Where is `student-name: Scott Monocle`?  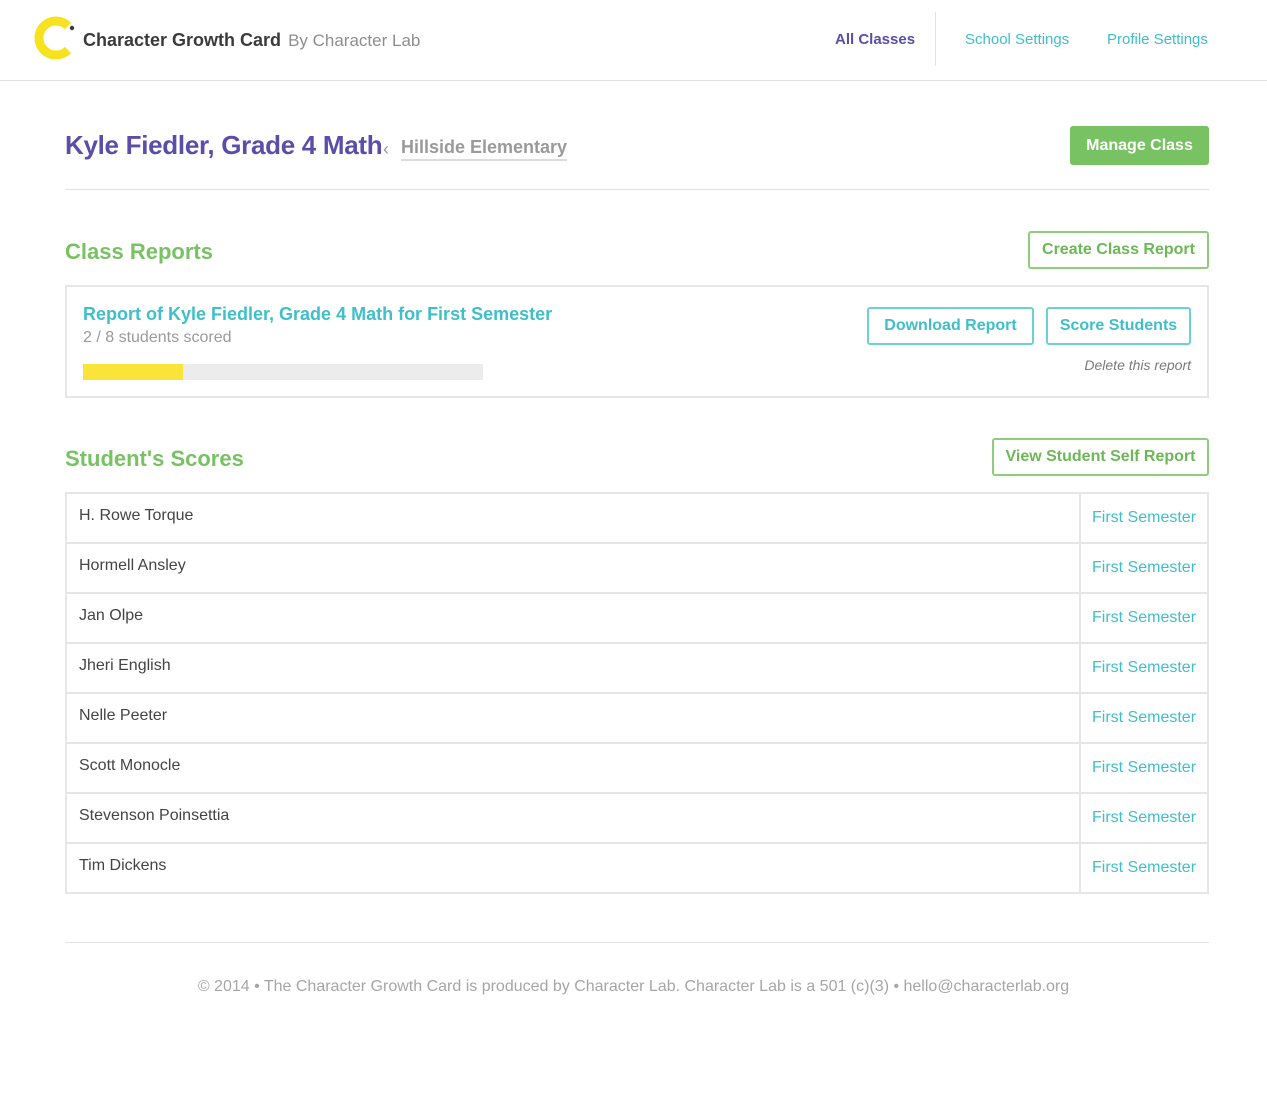
student-name: Scott Monocle is located at coordinates (130, 765).